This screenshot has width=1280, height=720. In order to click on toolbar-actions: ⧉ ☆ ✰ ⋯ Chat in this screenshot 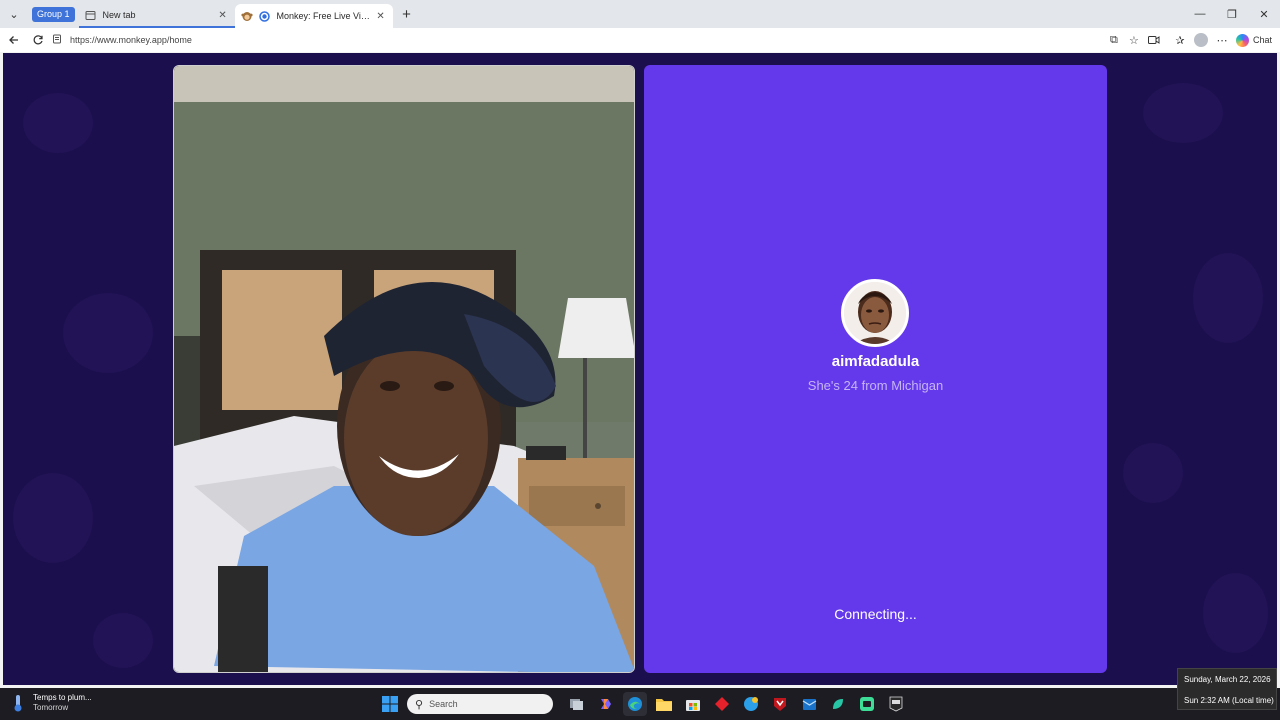, I will do `click(1192, 40)`.